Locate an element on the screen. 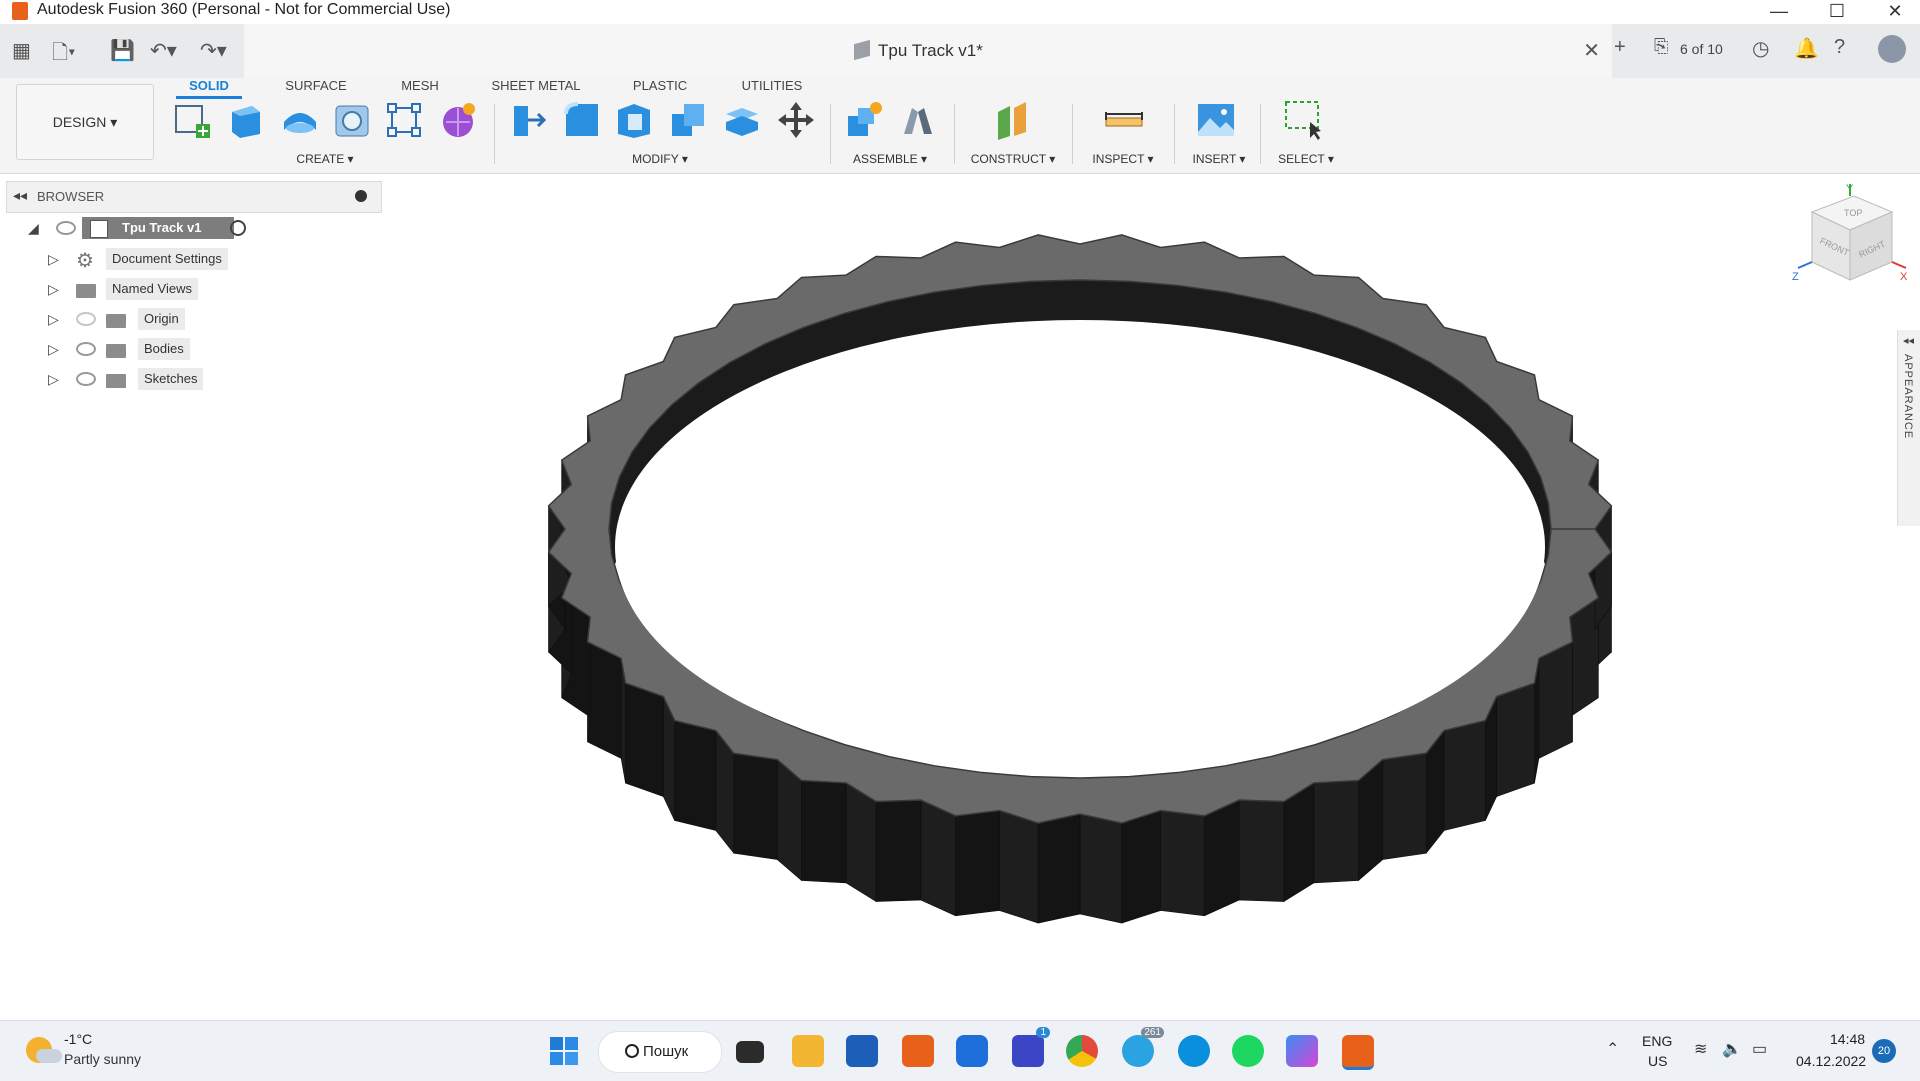 Image resolution: width=1920 pixels, height=1081 pixels. weather-temp: -1°C is located at coordinates (78, 1039).